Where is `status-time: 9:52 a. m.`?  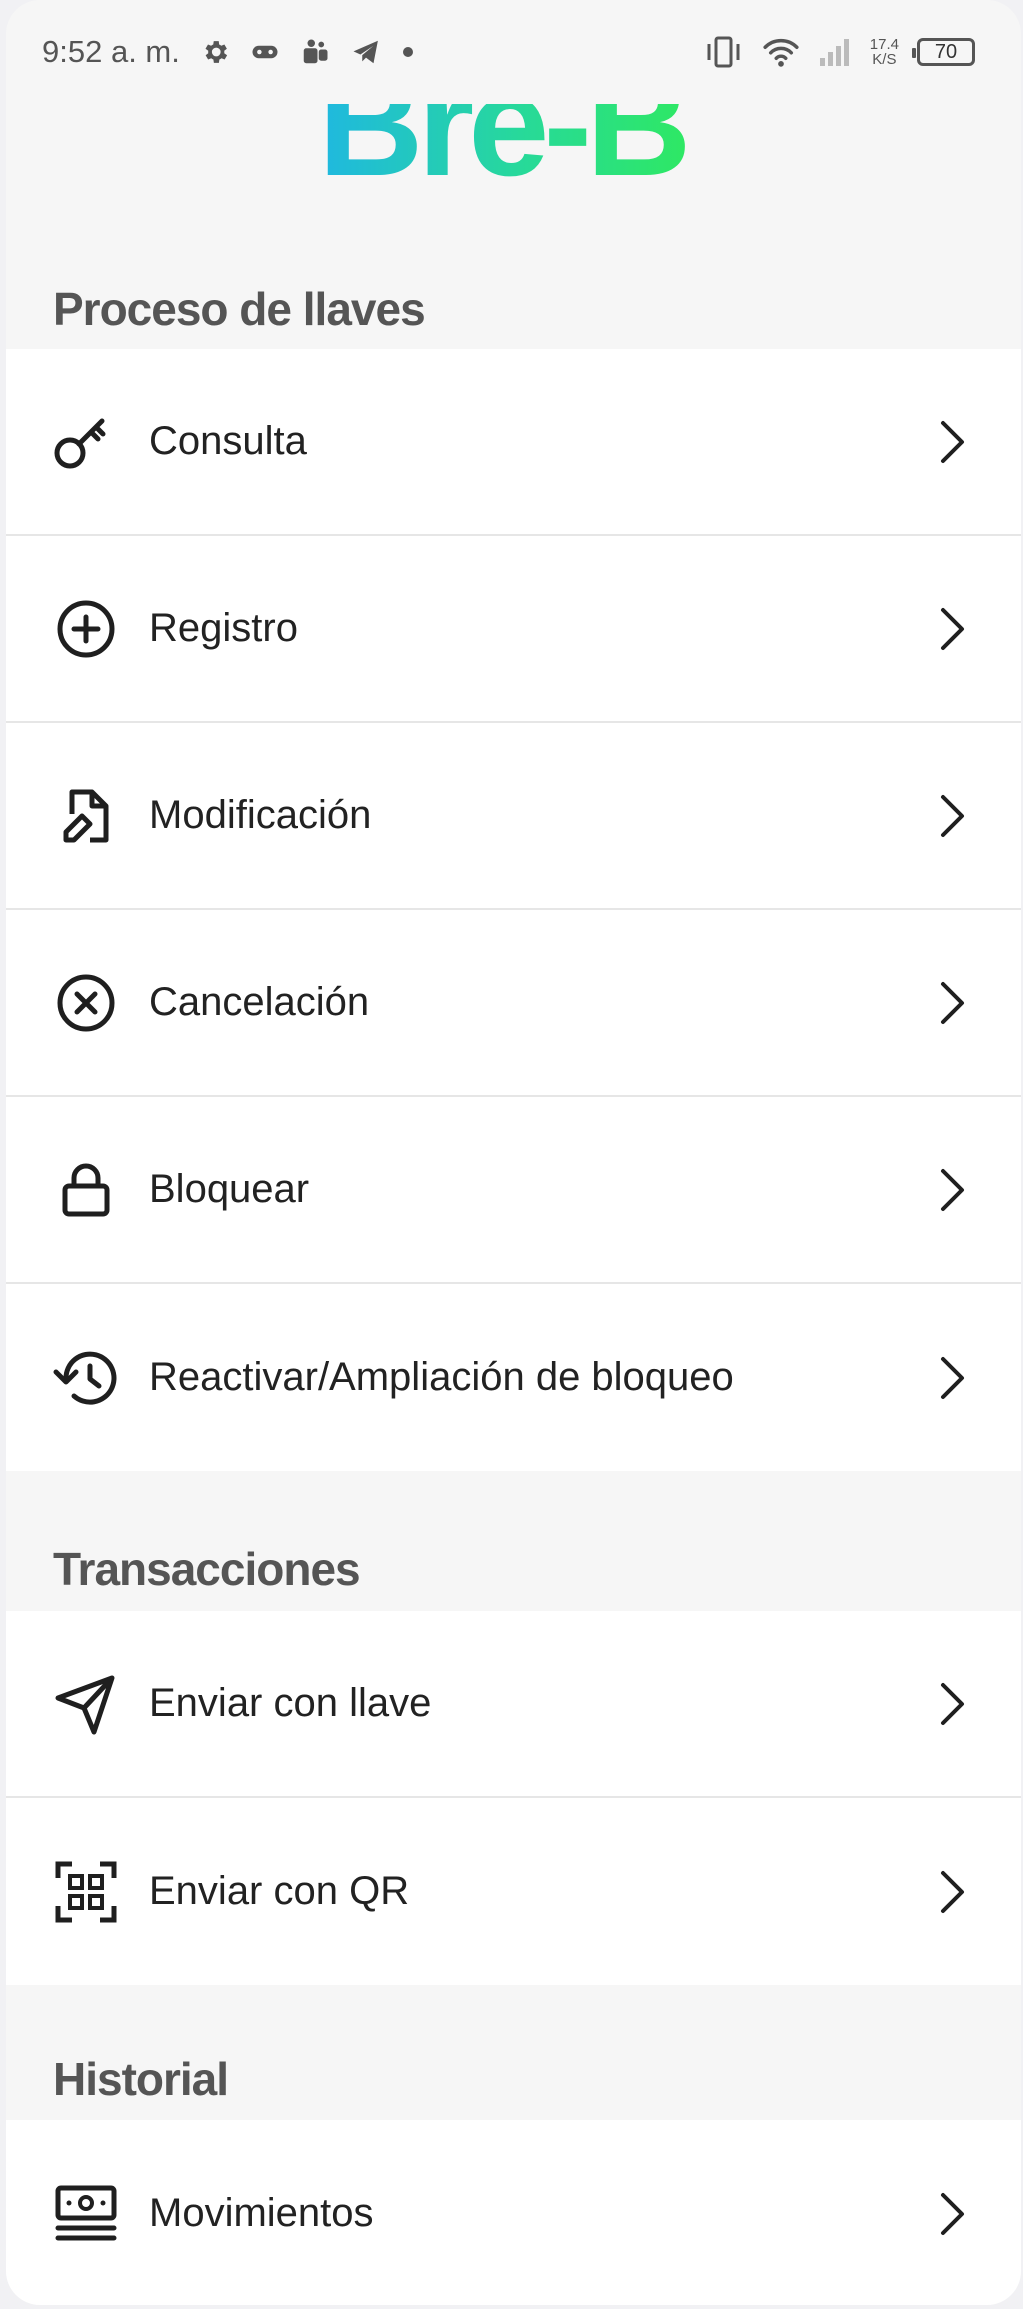
status-time: 9:52 a. m. is located at coordinates (111, 51).